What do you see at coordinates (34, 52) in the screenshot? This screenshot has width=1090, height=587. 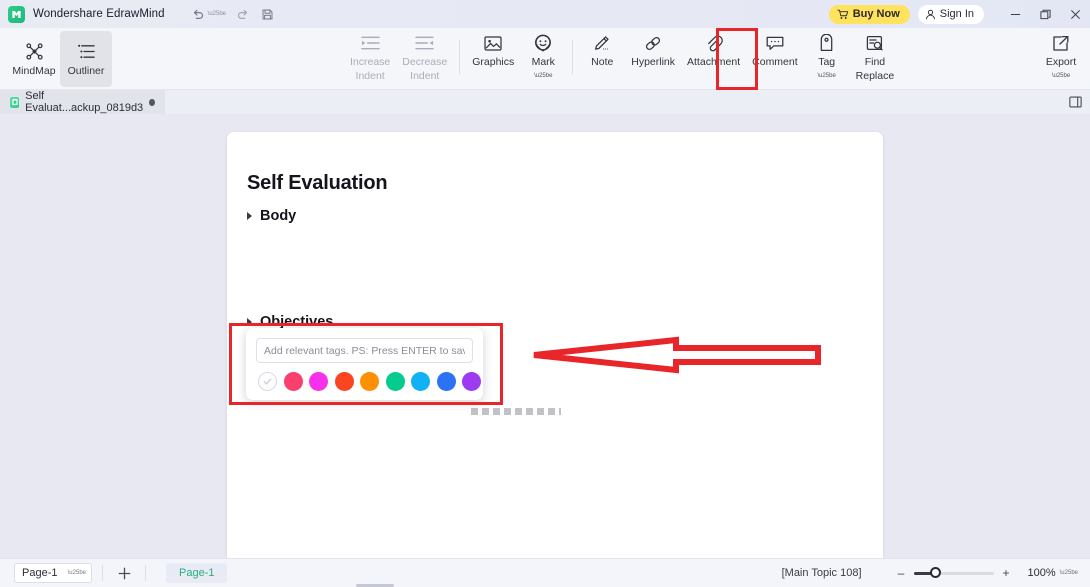 I see `mindmap-icon` at bounding box center [34, 52].